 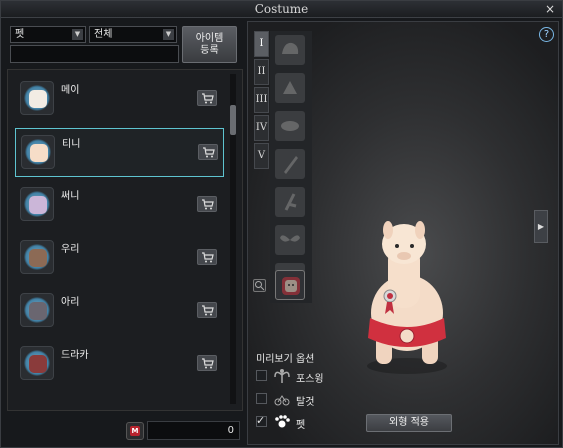 What do you see at coordinates (70, 249) in the screenshot?
I see `pet-name: 우리` at bounding box center [70, 249].